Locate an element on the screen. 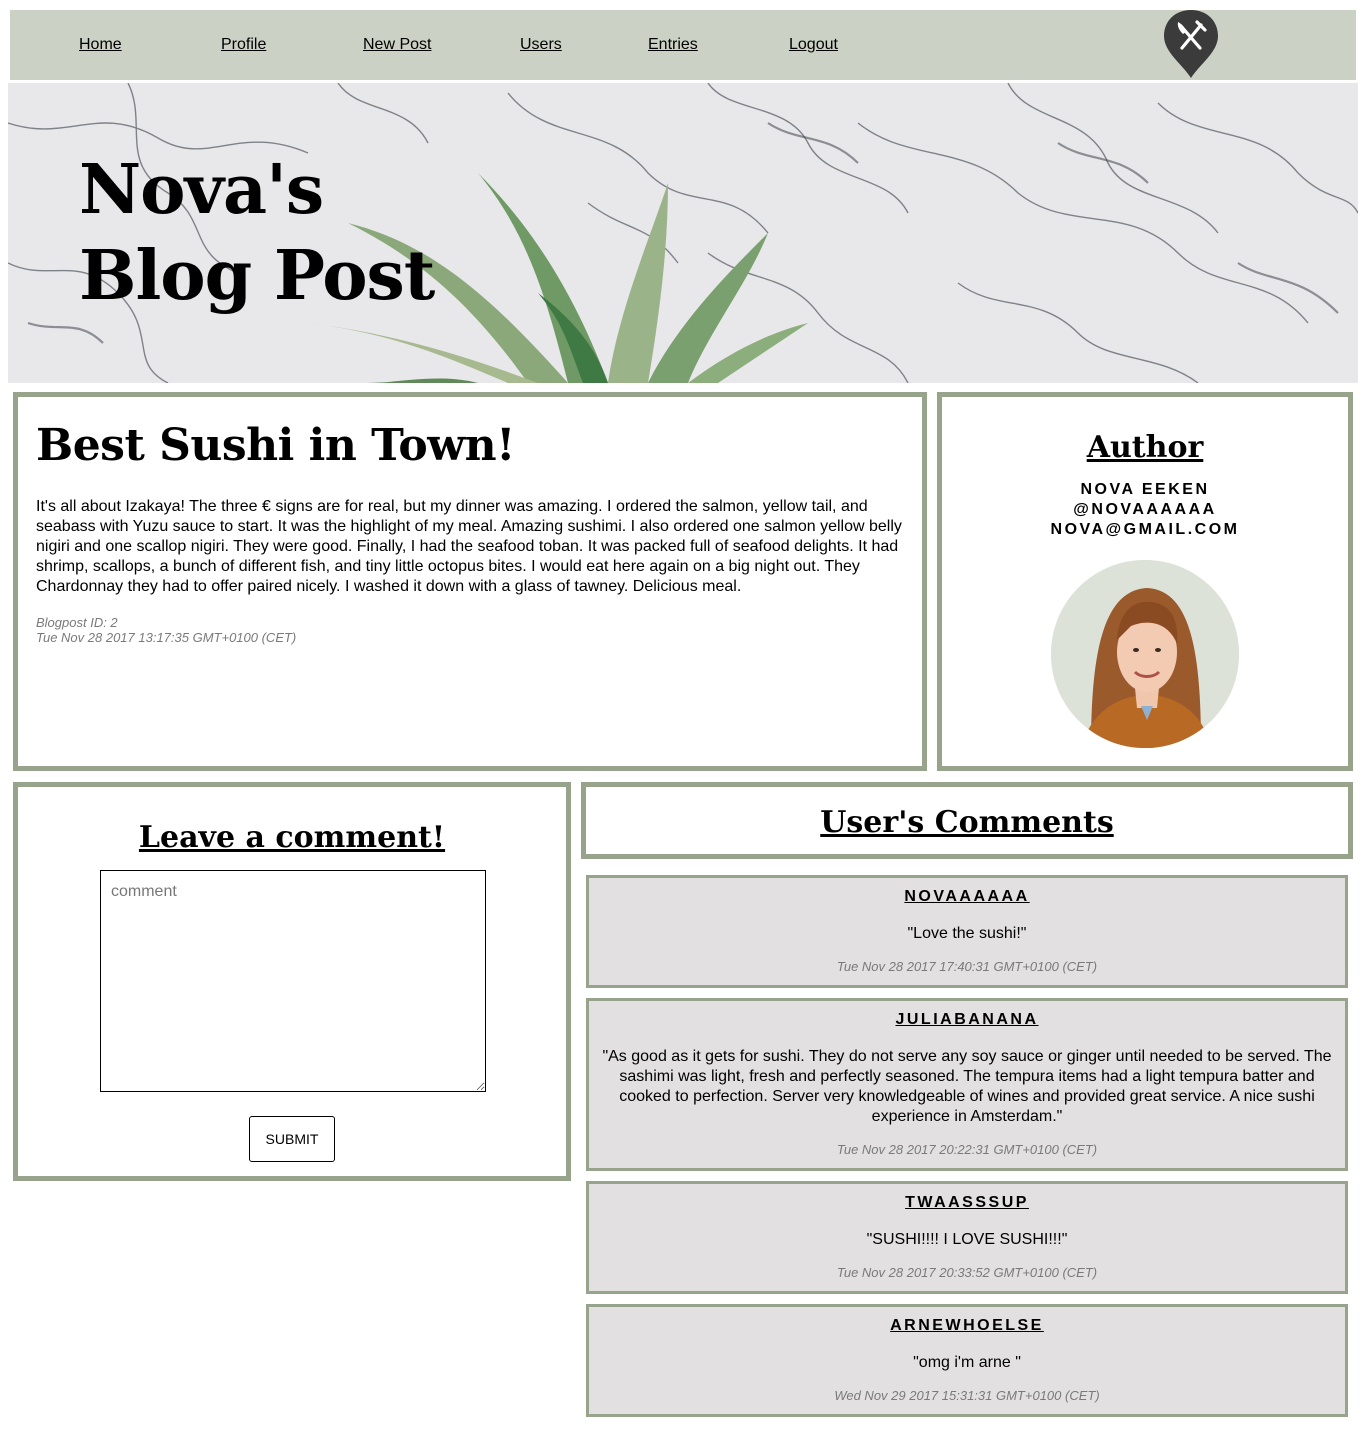 The height and width of the screenshot is (1435, 1366). submit-button: SUBMIT is located at coordinates (292, 1139).